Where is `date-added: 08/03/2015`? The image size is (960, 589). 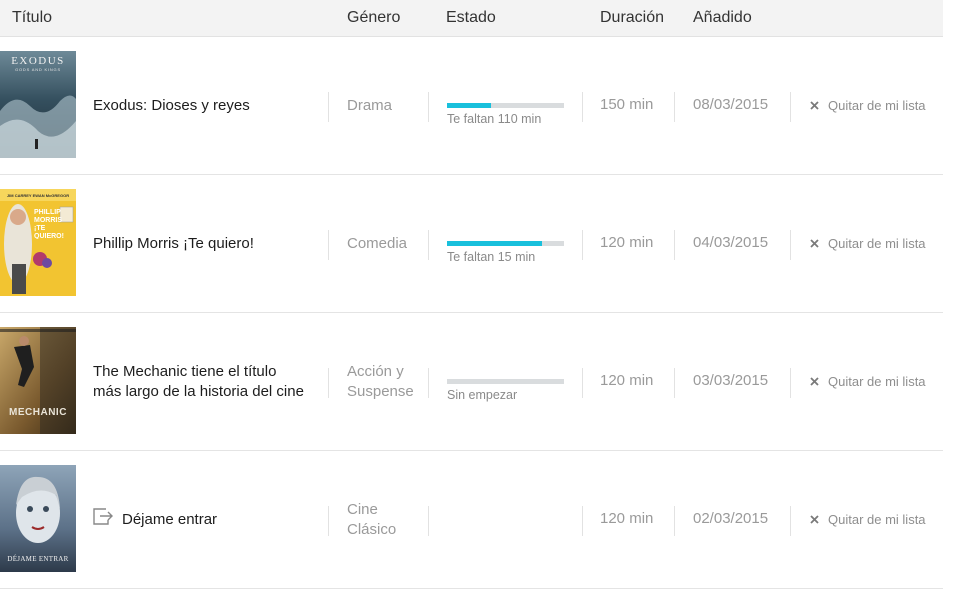 date-added: 08/03/2015 is located at coordinates (731, 104).